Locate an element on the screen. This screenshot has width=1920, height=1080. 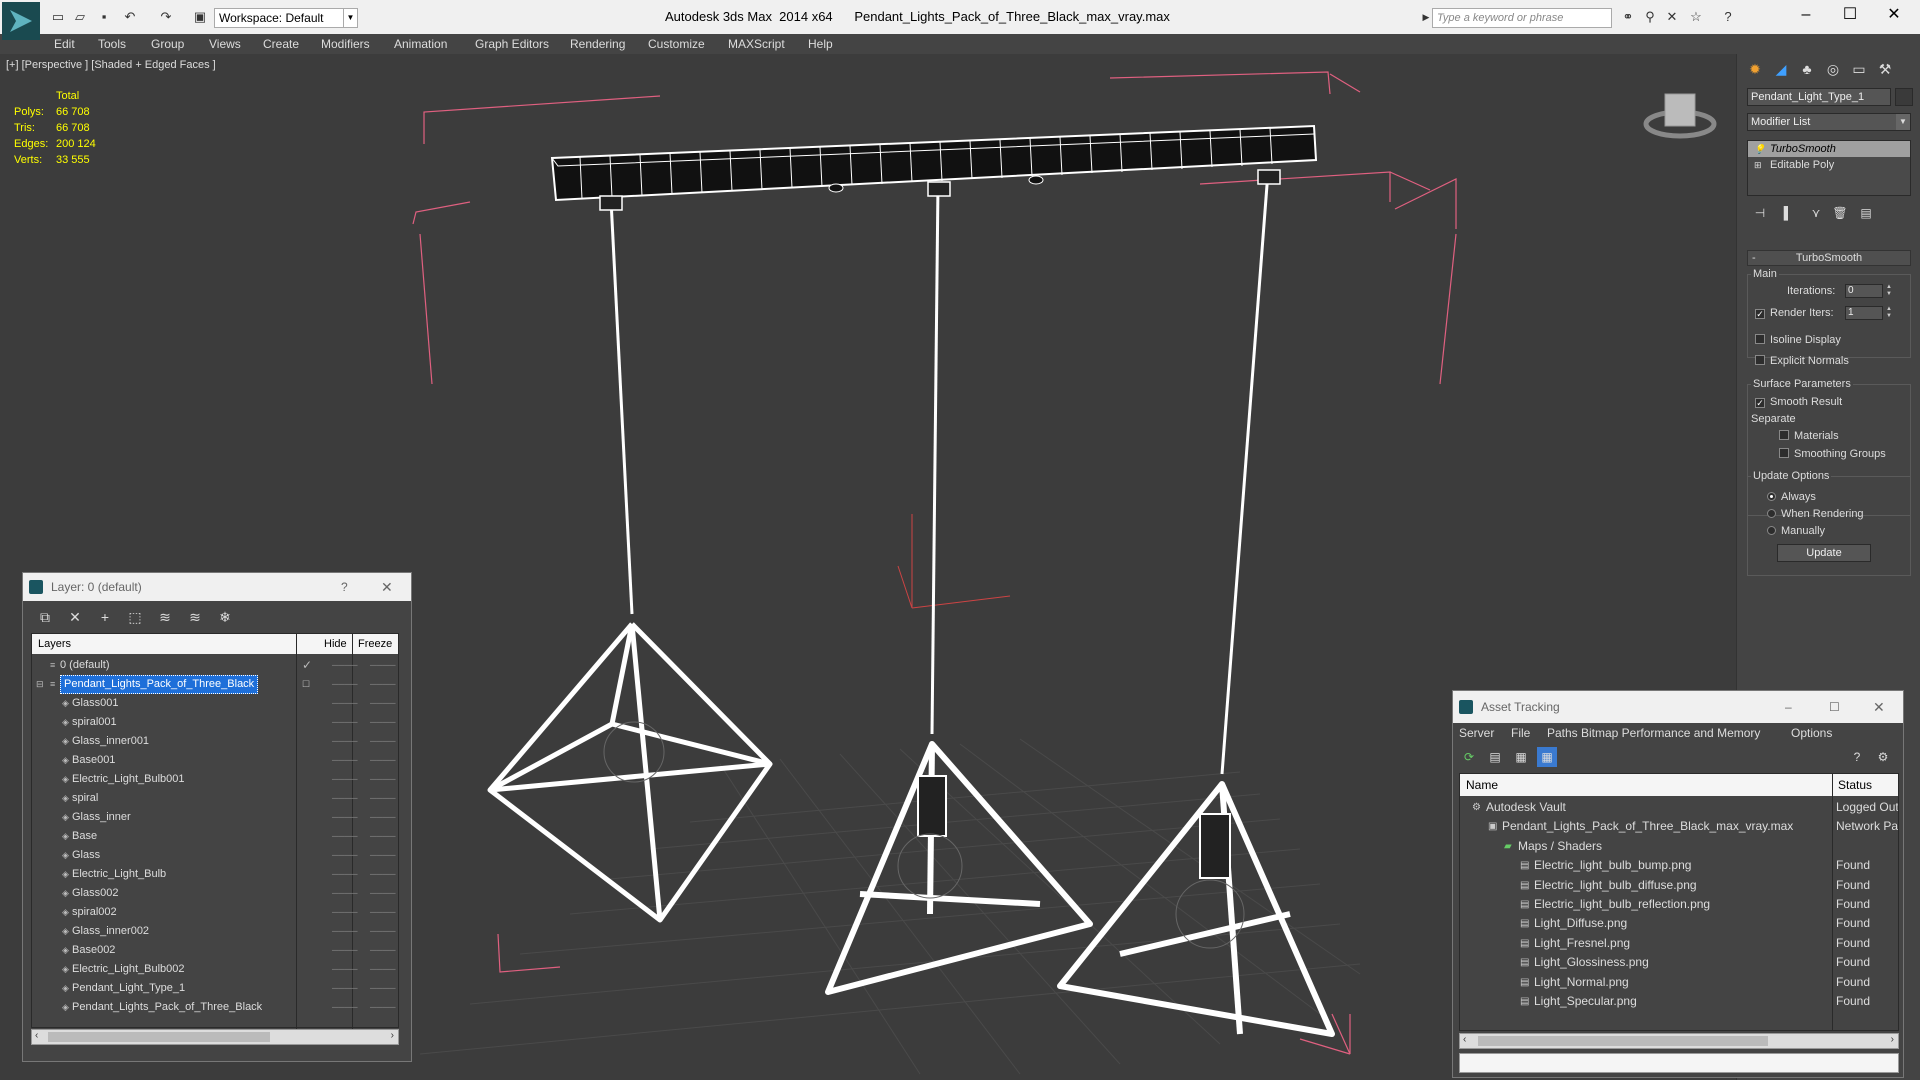
render-iters-row: ✓ Render Iters: is located at coordinates (1794, 313).